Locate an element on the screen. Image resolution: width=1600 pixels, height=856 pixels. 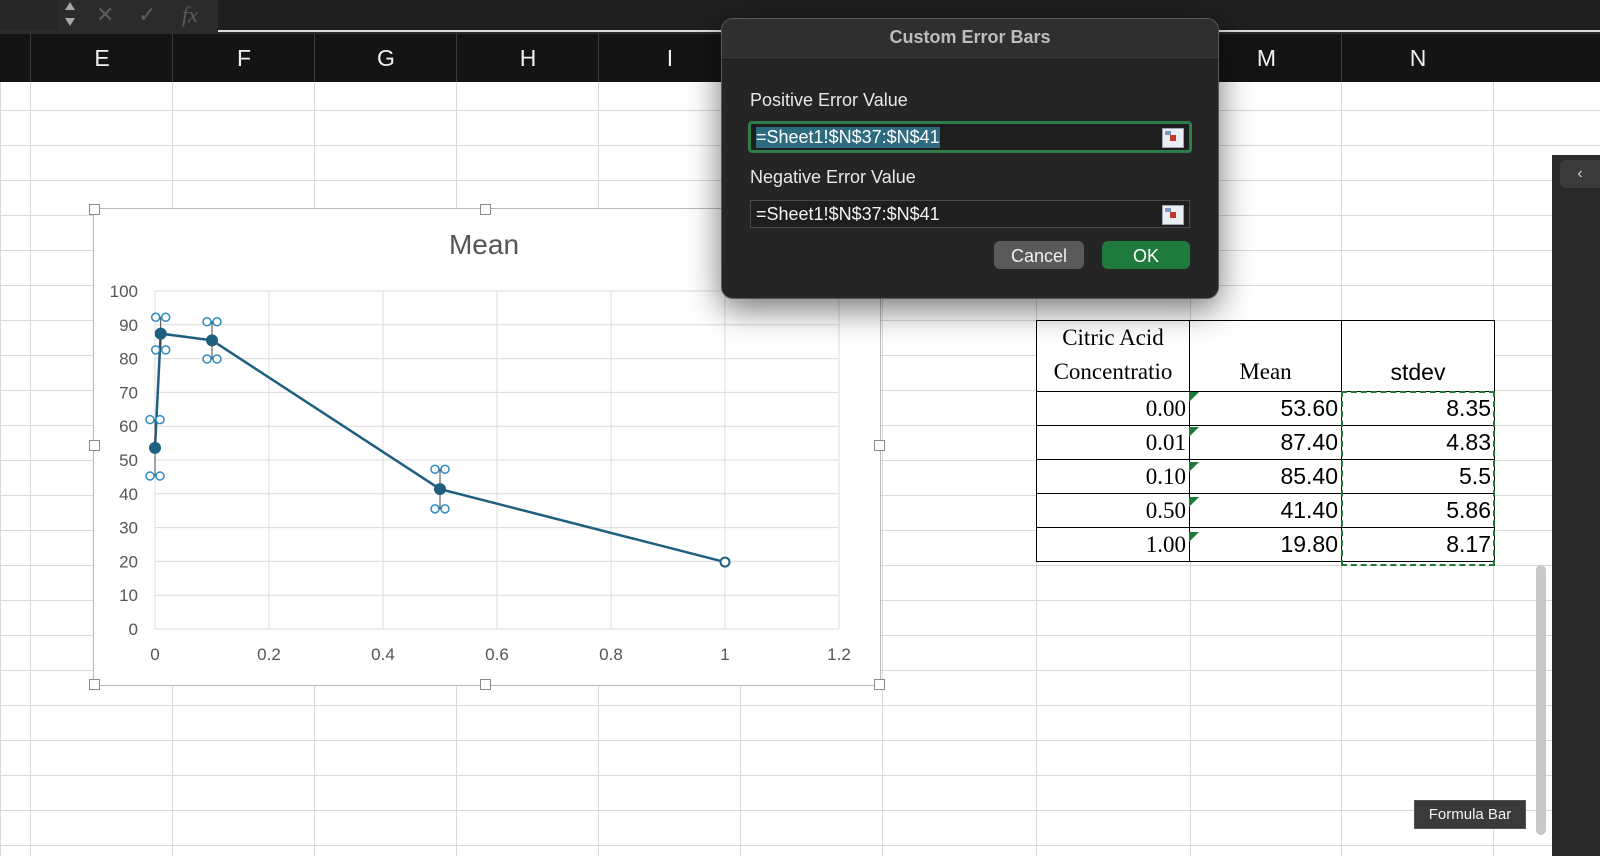
stepper-arrows-icon is located at coordinates (70, 15).